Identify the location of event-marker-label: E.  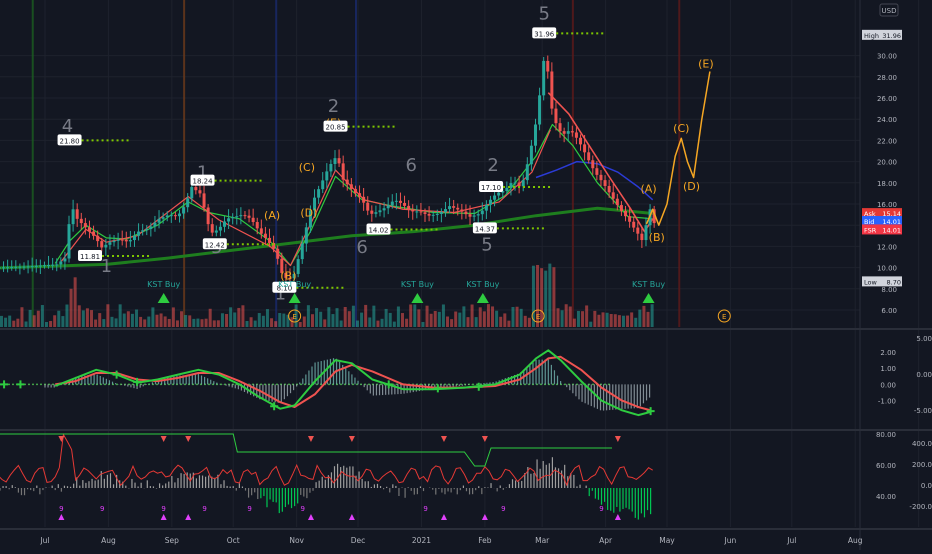
(294, 317).